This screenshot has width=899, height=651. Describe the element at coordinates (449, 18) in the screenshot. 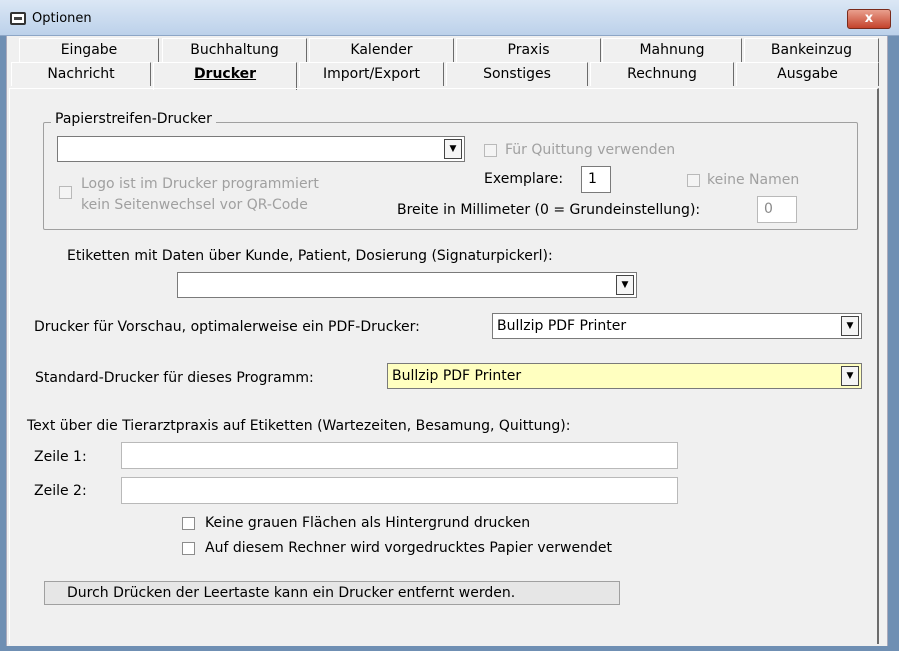

I see `title-bar: Optionen x` at that location.